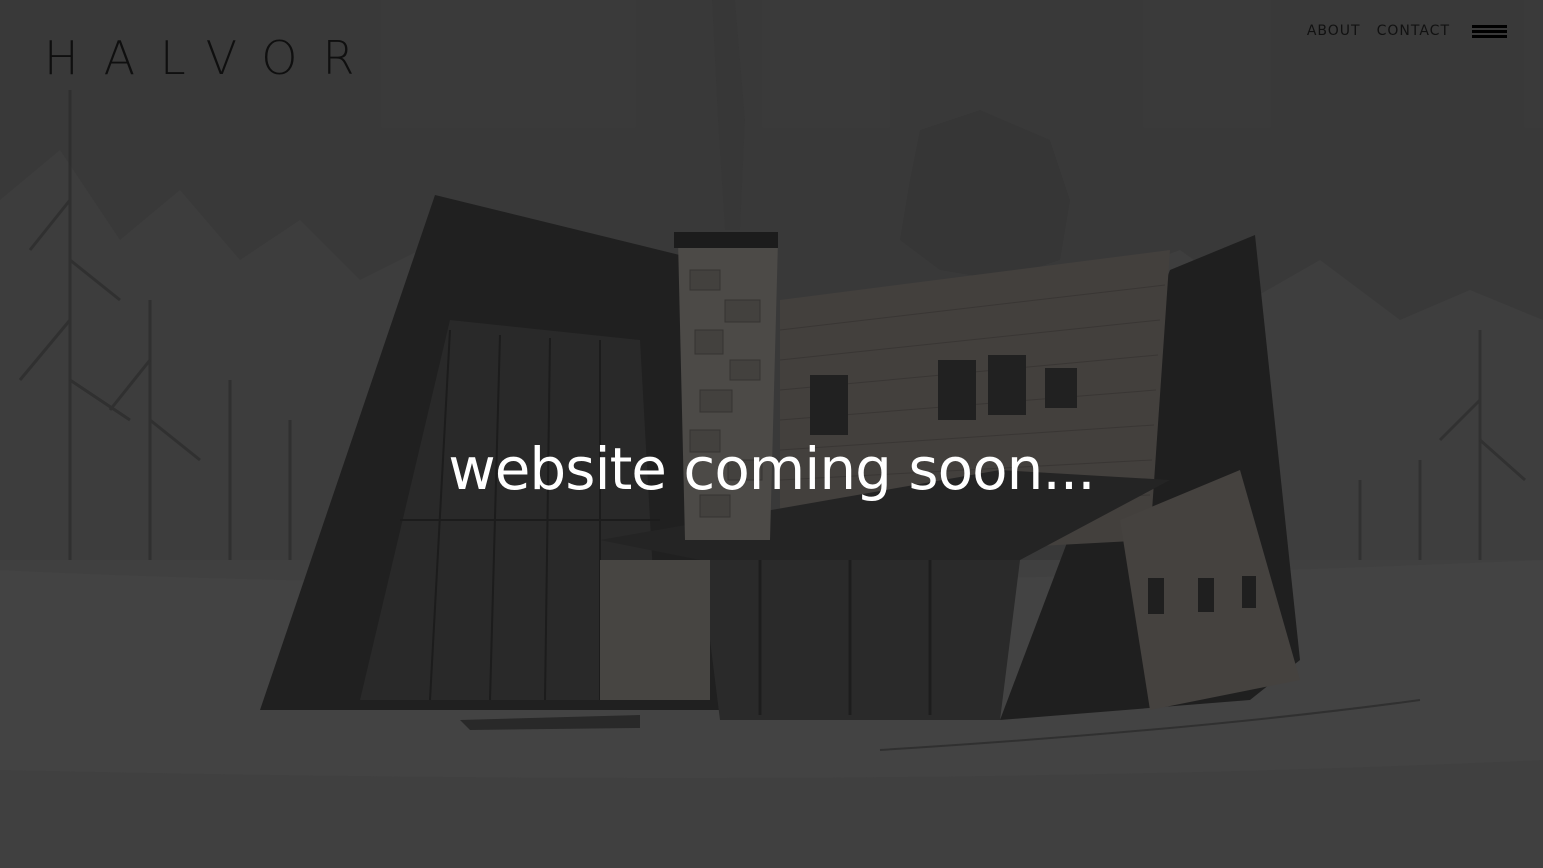 The height and width of the screenshot is (868, 1543). Describe the element at coordinates (1334, 31) in the screenshot. I see `nav-link-about: ABOUT` at that location.